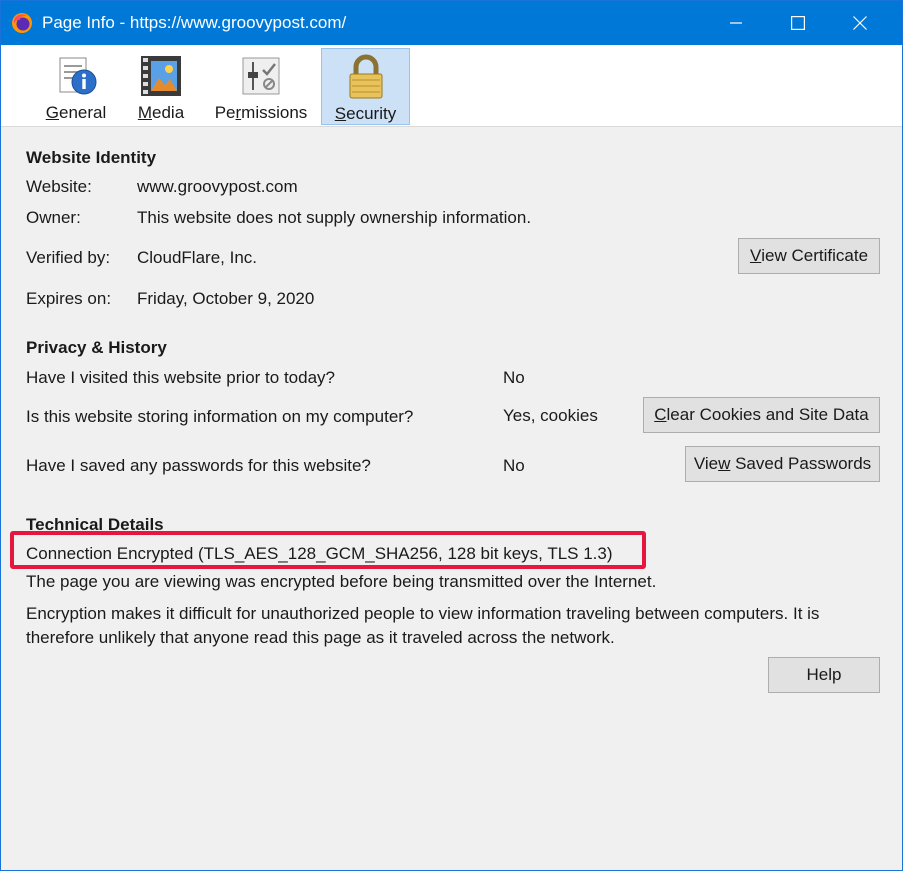  What do you see at coordinates (91, 157) in the screenshot?
I see `website-identity-heading: Website Identity` at bounding box center [91, 157].